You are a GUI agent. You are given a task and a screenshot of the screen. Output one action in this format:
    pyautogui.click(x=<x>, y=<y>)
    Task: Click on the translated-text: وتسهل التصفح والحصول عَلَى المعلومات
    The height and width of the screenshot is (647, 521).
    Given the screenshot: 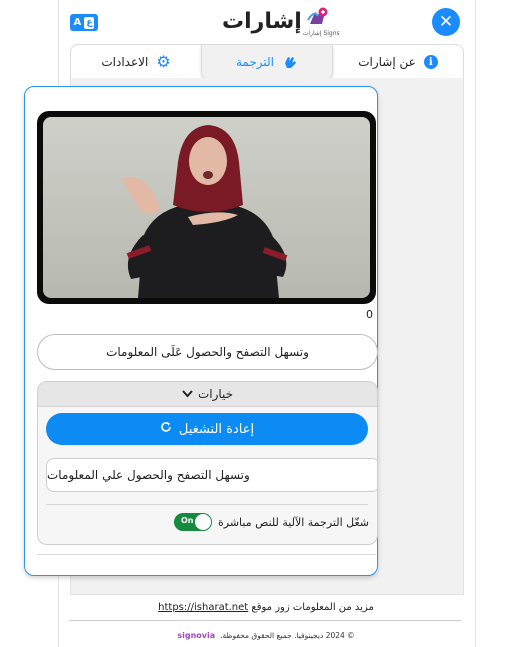 What is the action you would take?
    pyautogui.click(x=207, y=352)
    